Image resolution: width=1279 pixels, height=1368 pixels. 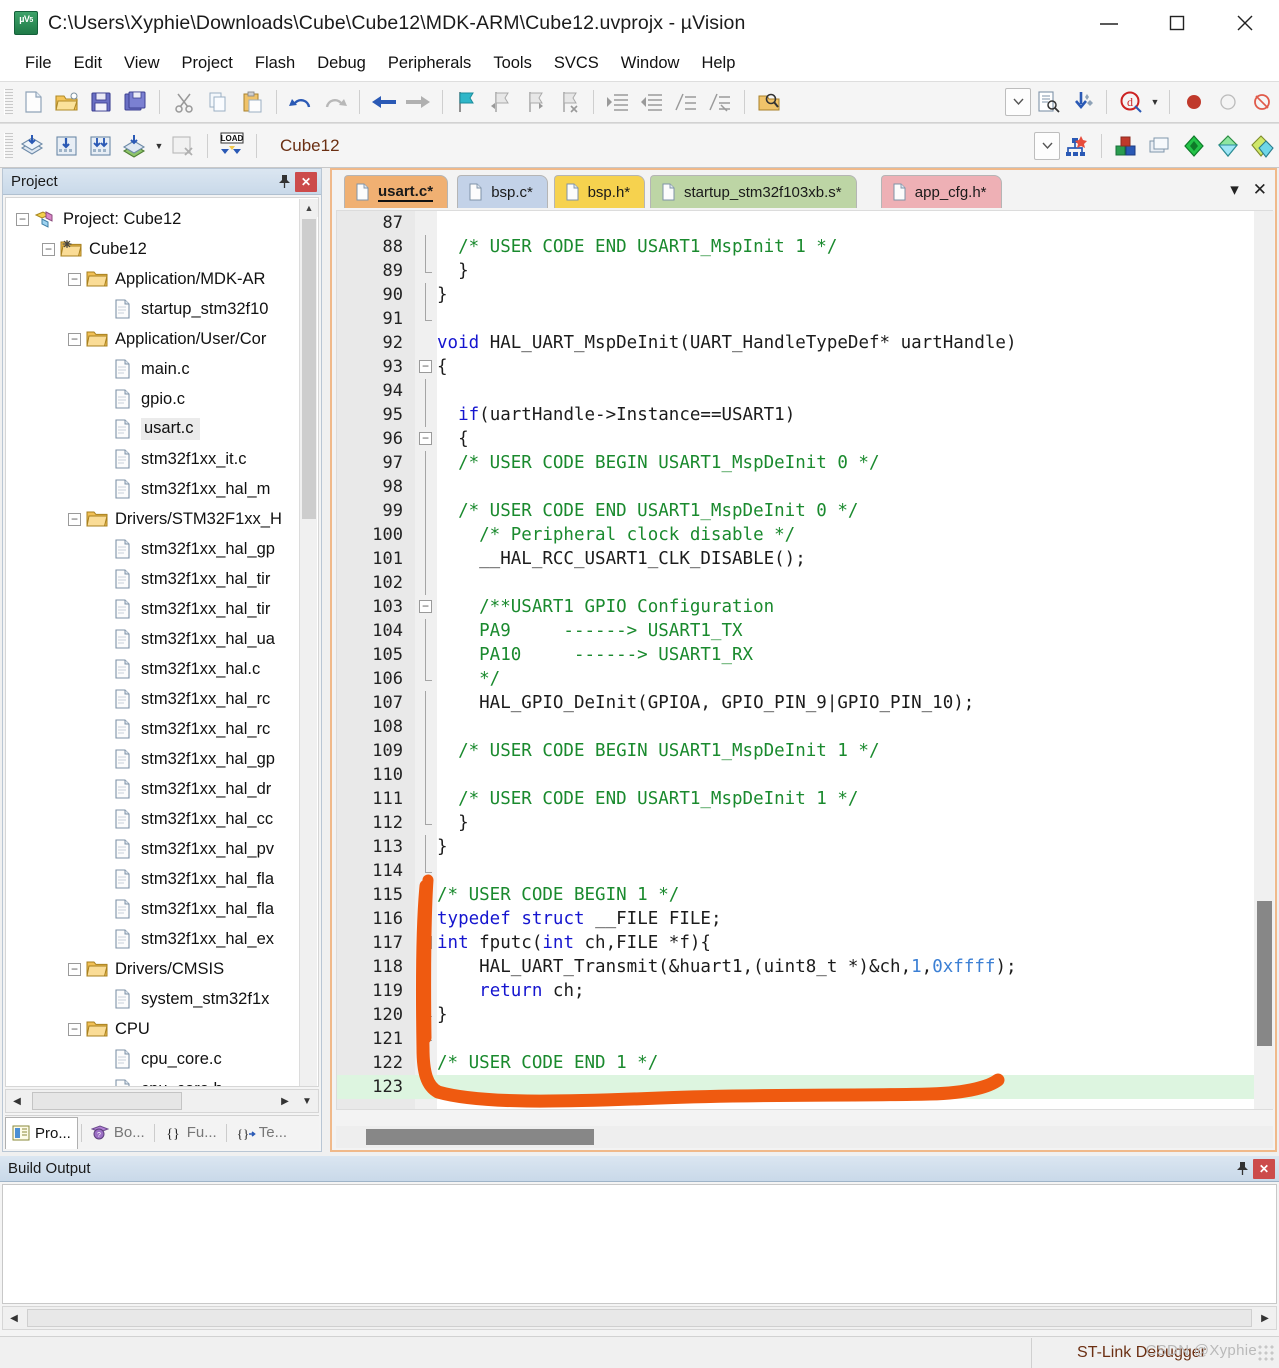 What do you see at coordinates (804, 727) in the screenshot?
I see `code-line: 108` at bounding box center [804, 727].